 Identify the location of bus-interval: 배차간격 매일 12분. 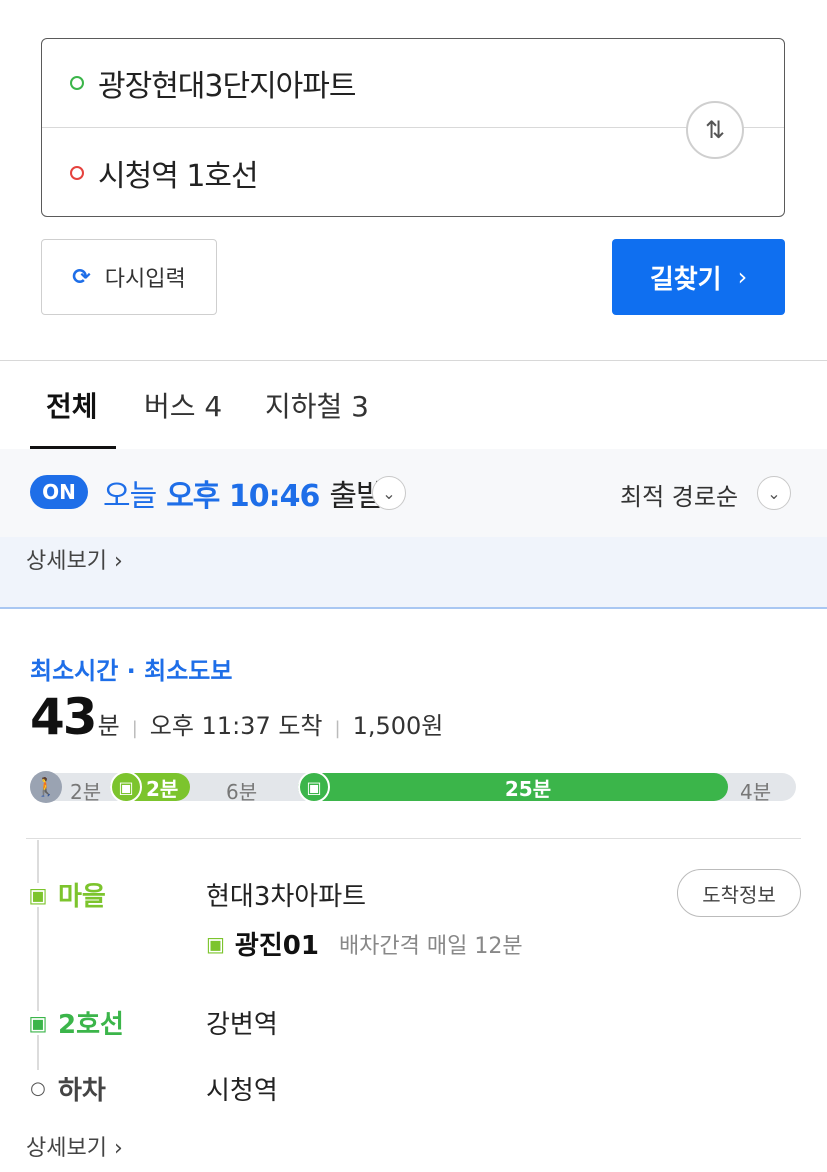
(430, 946).